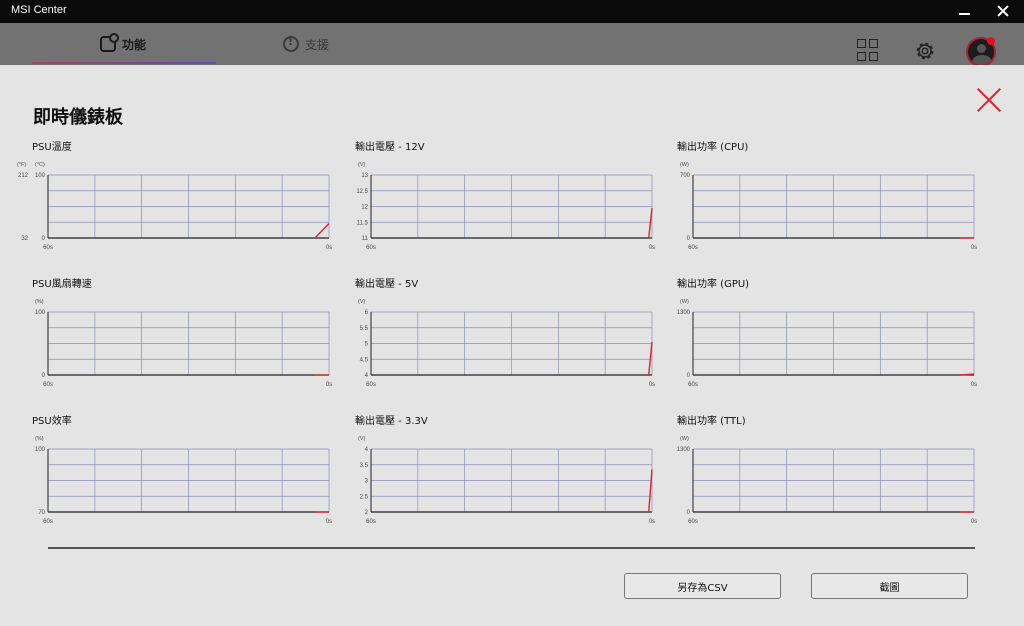  What do you see at coordinates (174, 206) in the screenshot?
I see `line-chart: (°C) (°F) 100 0 212 32 60s 0s` at bounding box center [174, 206].